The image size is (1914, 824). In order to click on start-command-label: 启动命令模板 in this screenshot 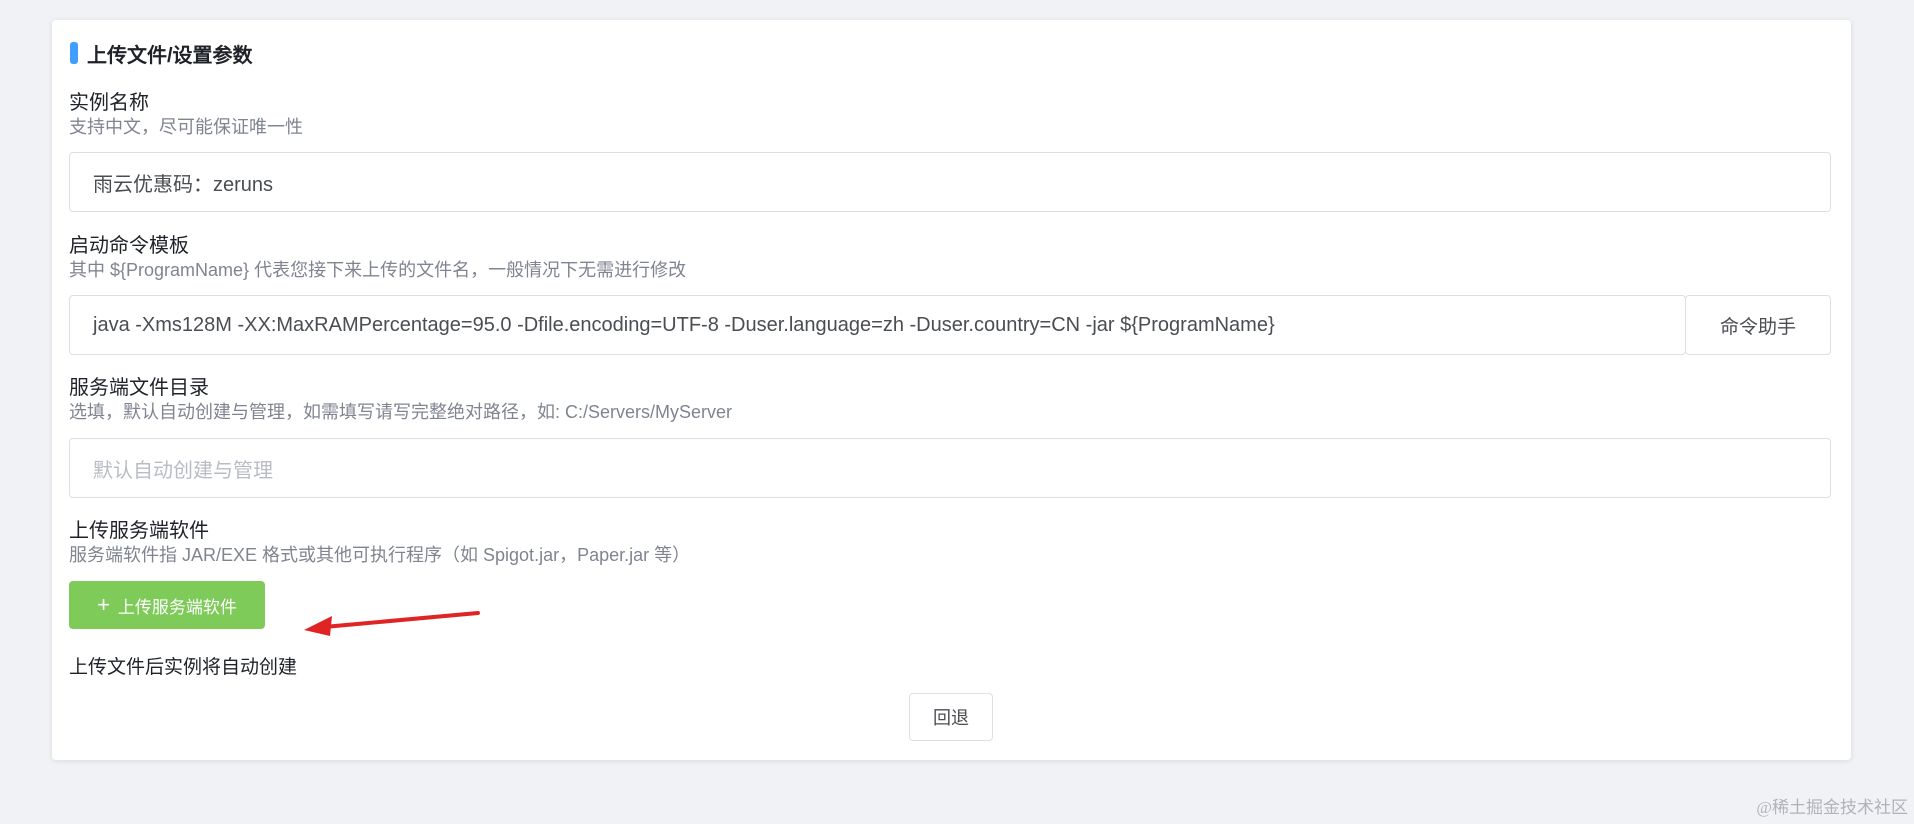, I will do `click(129, 246)`.